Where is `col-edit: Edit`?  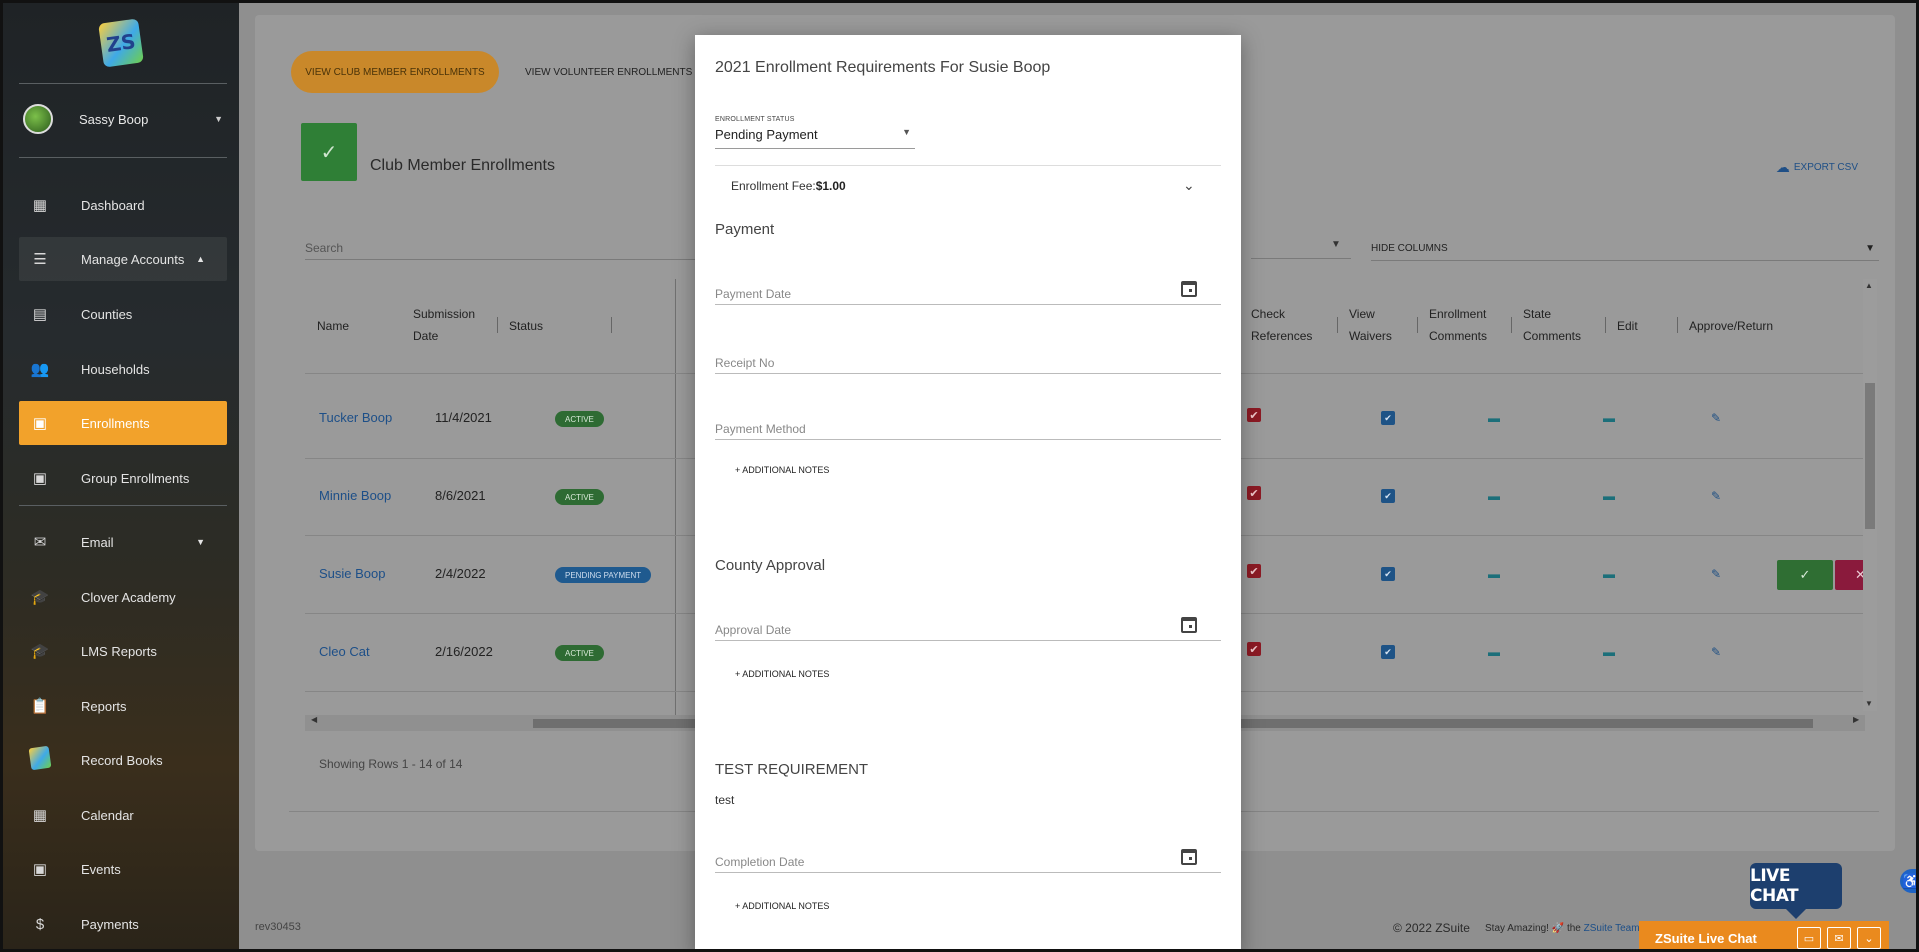 col-edit: Edit is located at coordinates (1627, 326).